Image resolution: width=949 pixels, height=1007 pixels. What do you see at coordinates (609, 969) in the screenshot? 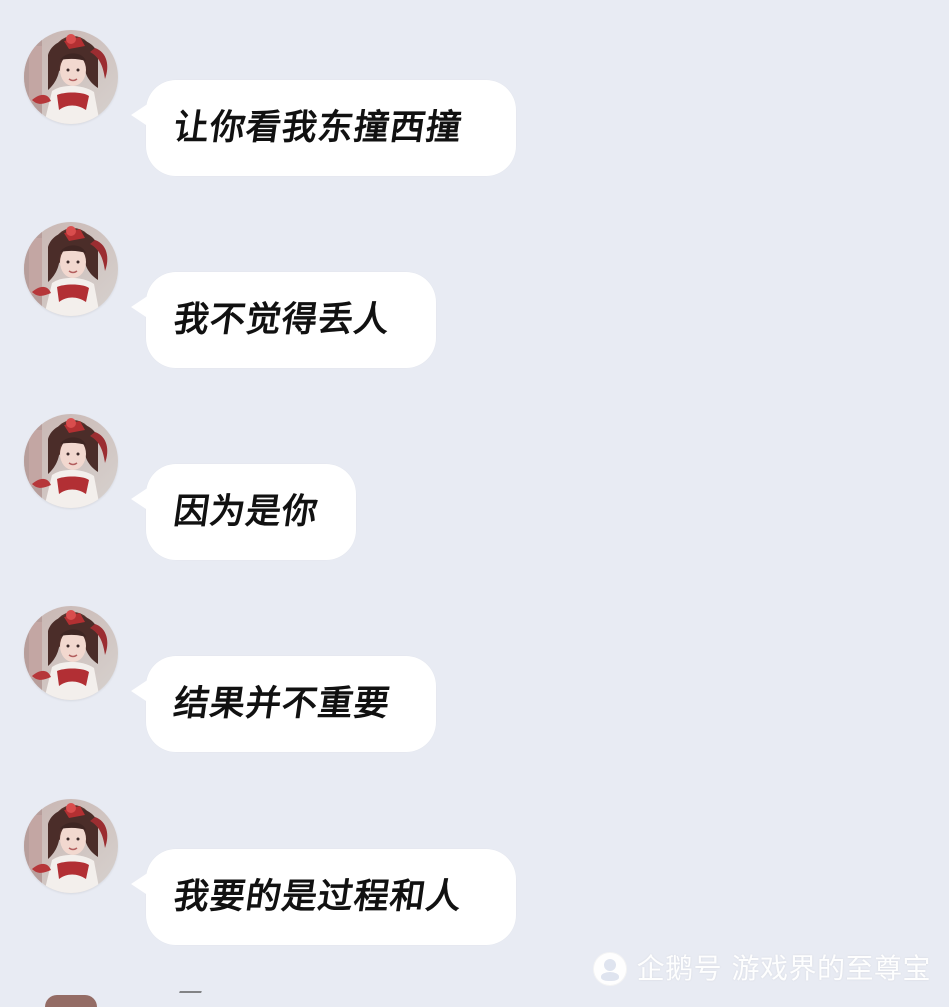
I see `penguin-icon` at bounding box center [609, 969].